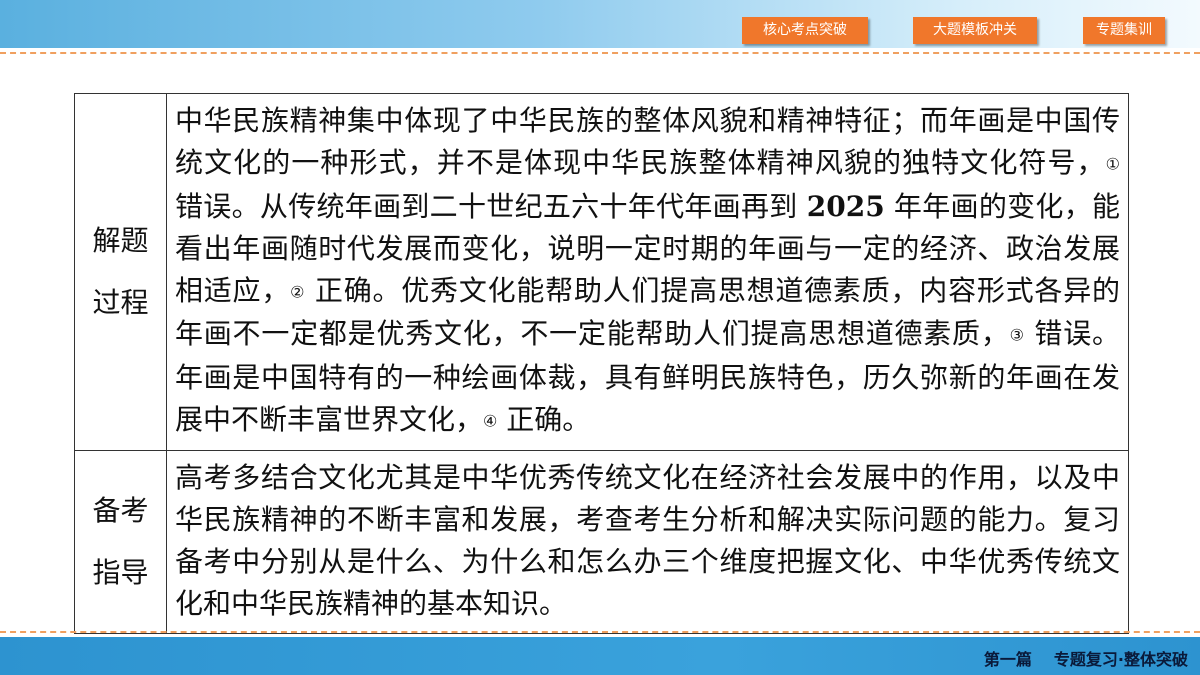 The image size is (1200, 675). What do you see at coordinates (120, 272) in the screenshot?
I see `row-label-solution: 解题 过程` at bounding box center [120, 272].